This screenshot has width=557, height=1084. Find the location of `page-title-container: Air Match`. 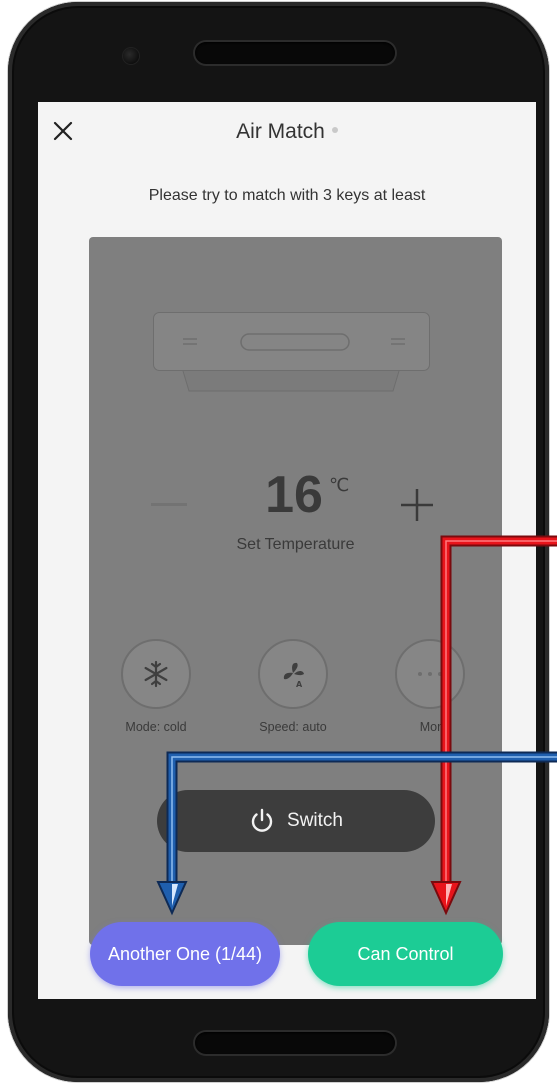

page-title-container: Air Match is located at coordinates (287, 132).